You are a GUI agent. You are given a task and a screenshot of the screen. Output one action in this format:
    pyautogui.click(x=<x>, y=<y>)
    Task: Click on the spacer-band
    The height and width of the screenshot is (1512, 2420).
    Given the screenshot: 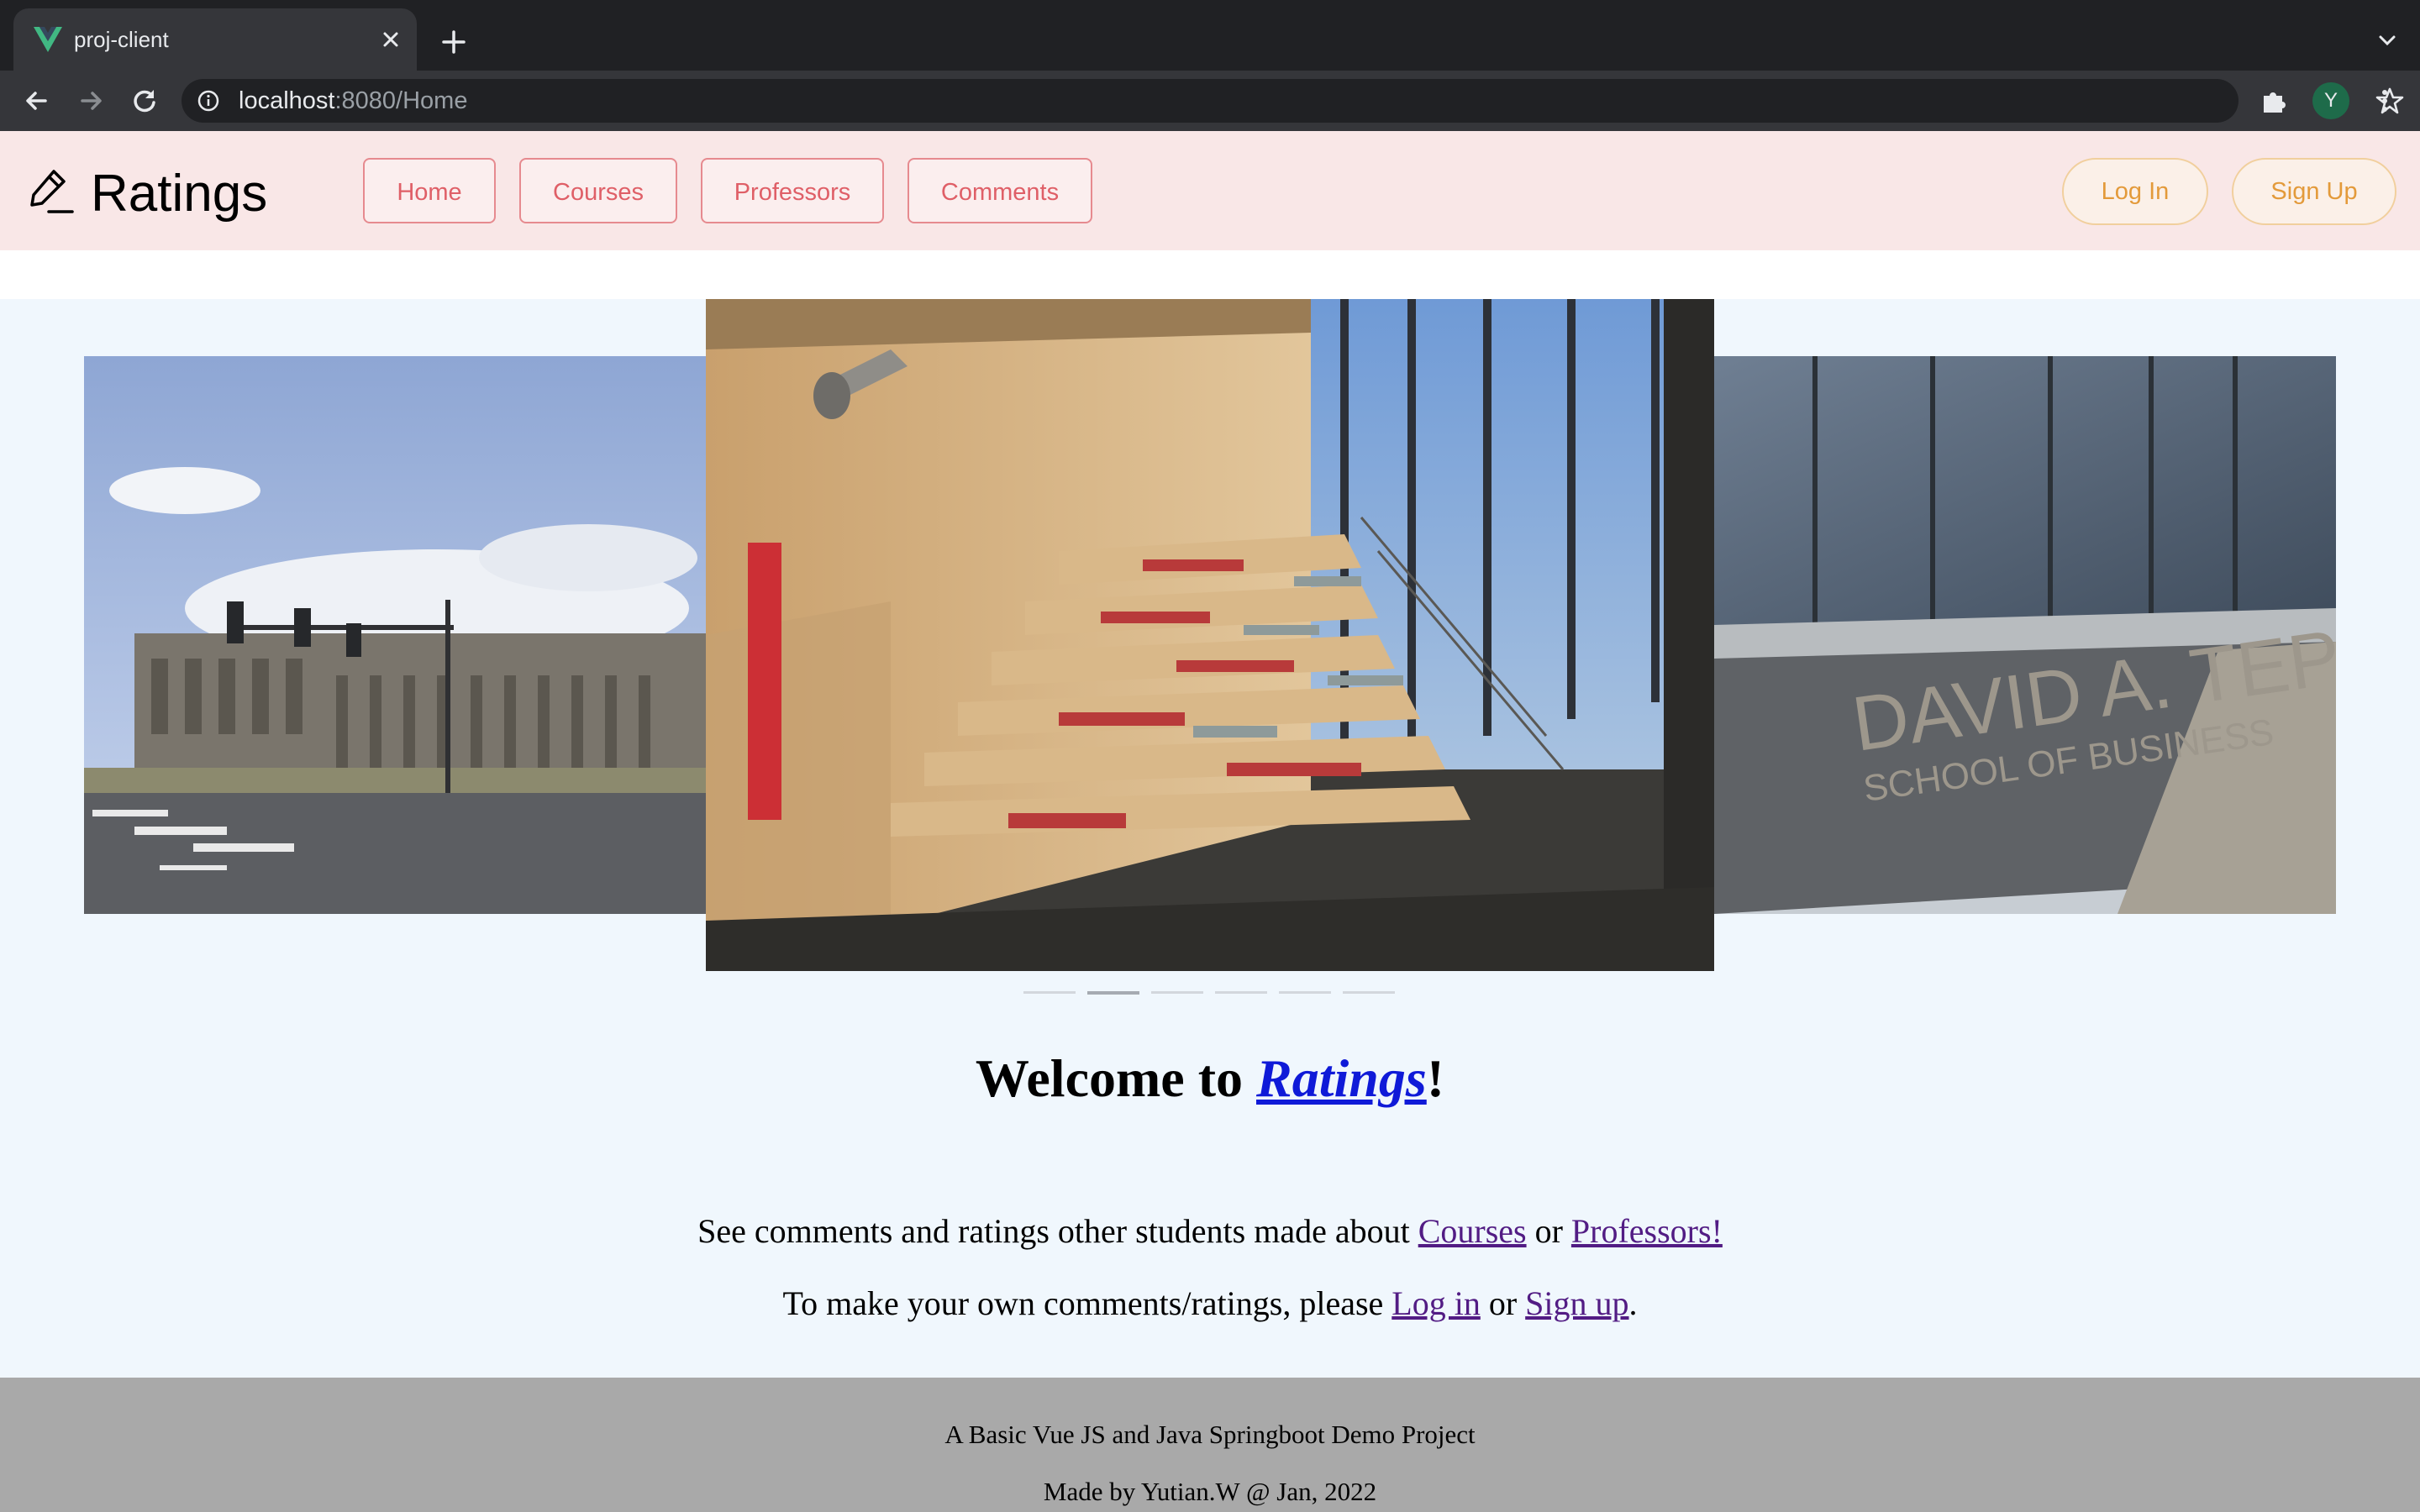 What is the action you would take?
    pyautogui.click(x=1210, y=274)
    